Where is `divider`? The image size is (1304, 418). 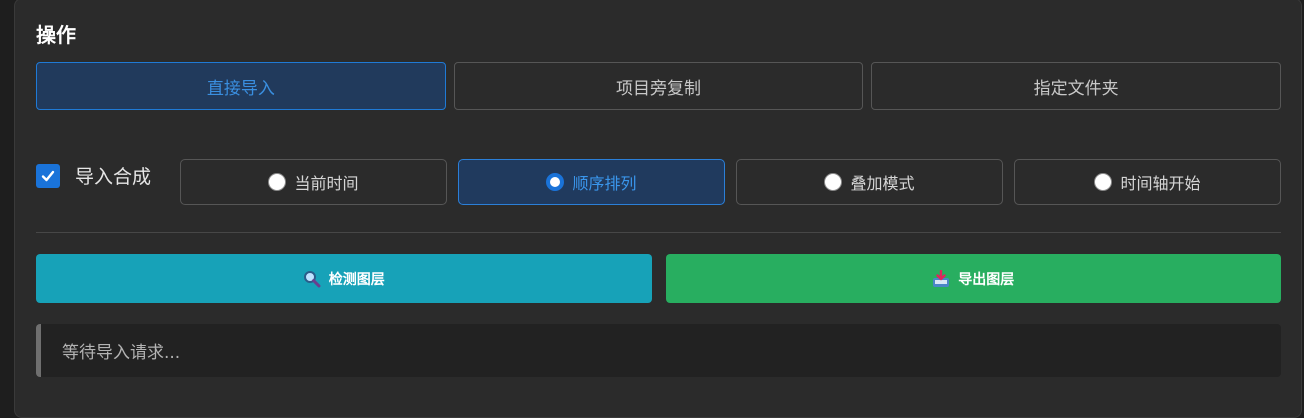 divider is located at coordinates (658, 232).